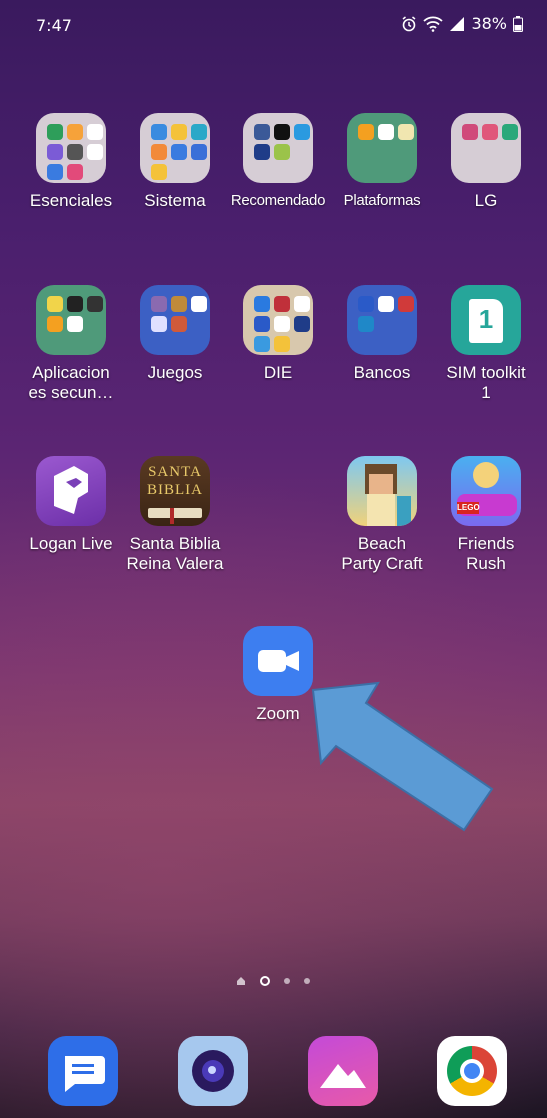 This screenshot has width=547, height=1118. What do you see at coordinates (273, 981) in the screenshot?
I see `page-indicator` at bounding box center [273, 981].